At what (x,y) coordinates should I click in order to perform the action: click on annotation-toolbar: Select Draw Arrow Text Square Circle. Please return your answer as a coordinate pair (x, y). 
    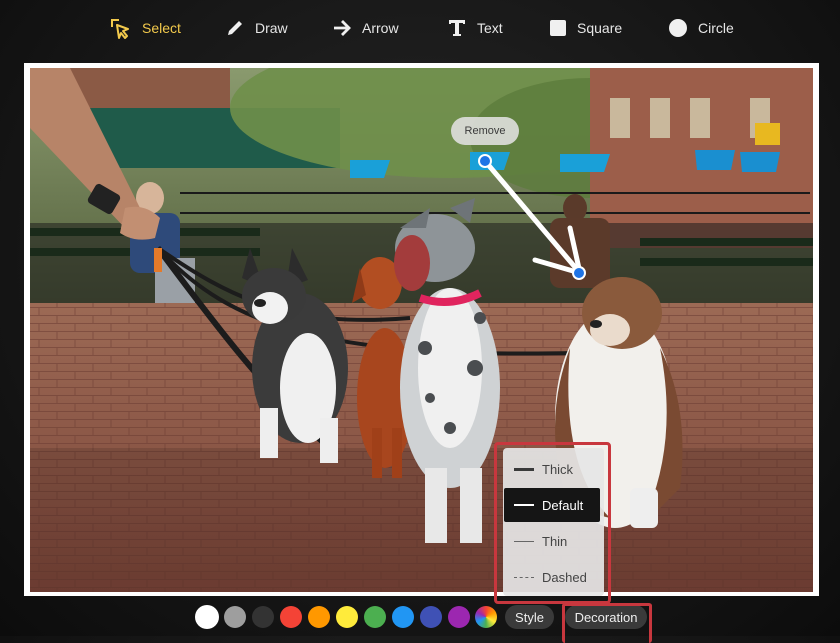
    Looking at the image, I should click on (420, 28).